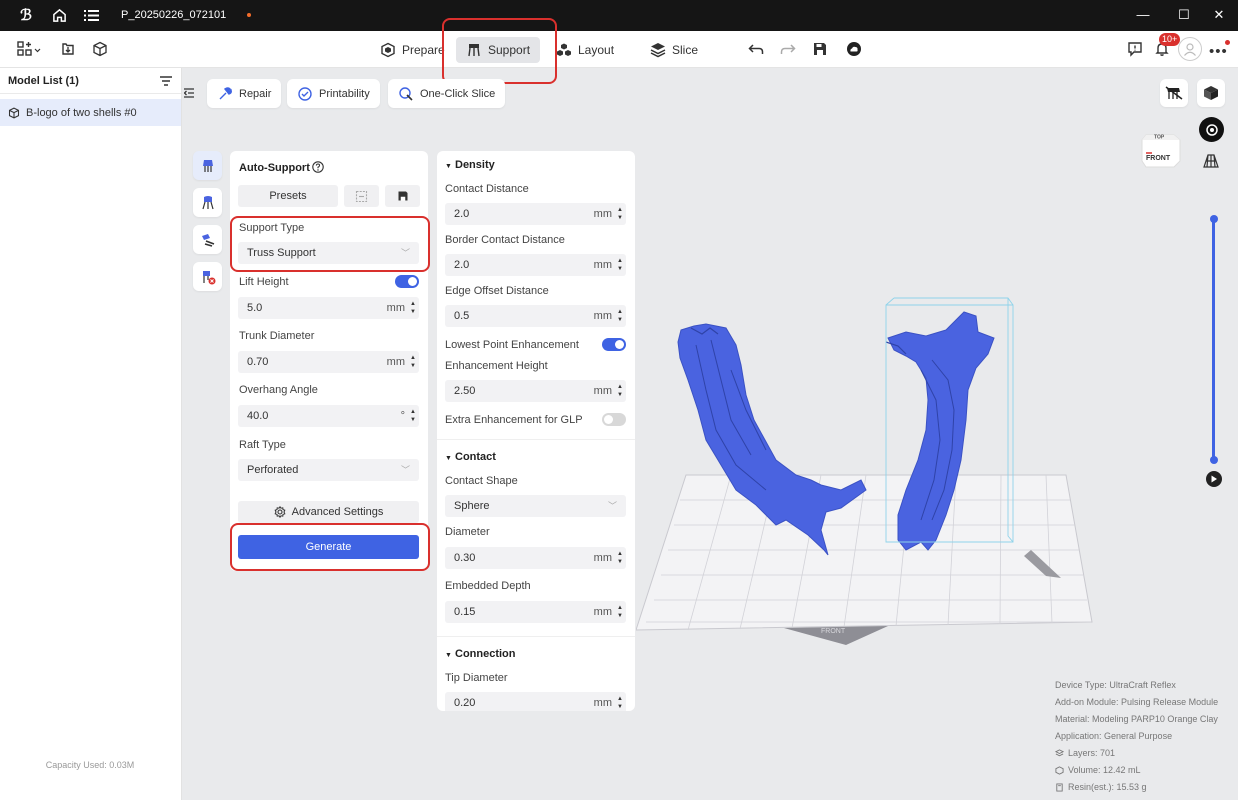 This screenshot has width=1238, height=800. What do you see at coordinates (480, 654) in the screenshot?
I see `connection-section-title: ▼ Connection` at bounding box center [480, 654].